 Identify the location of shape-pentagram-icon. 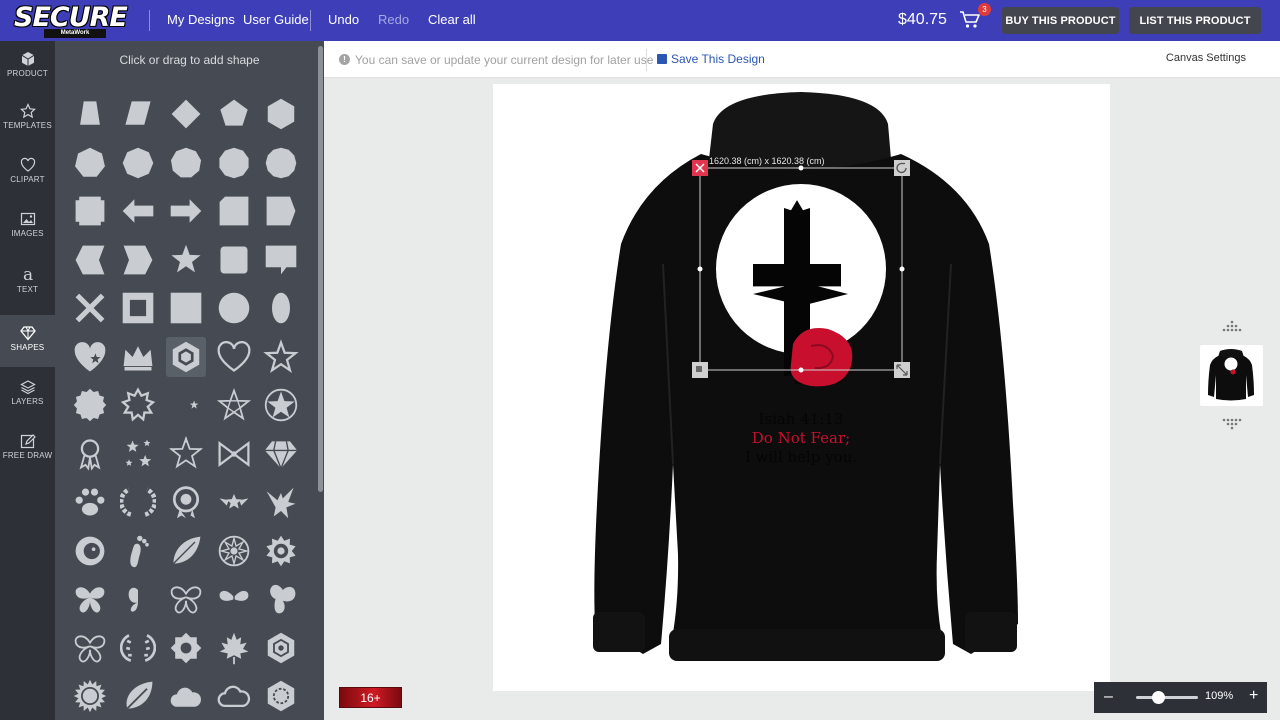
(234, 405).